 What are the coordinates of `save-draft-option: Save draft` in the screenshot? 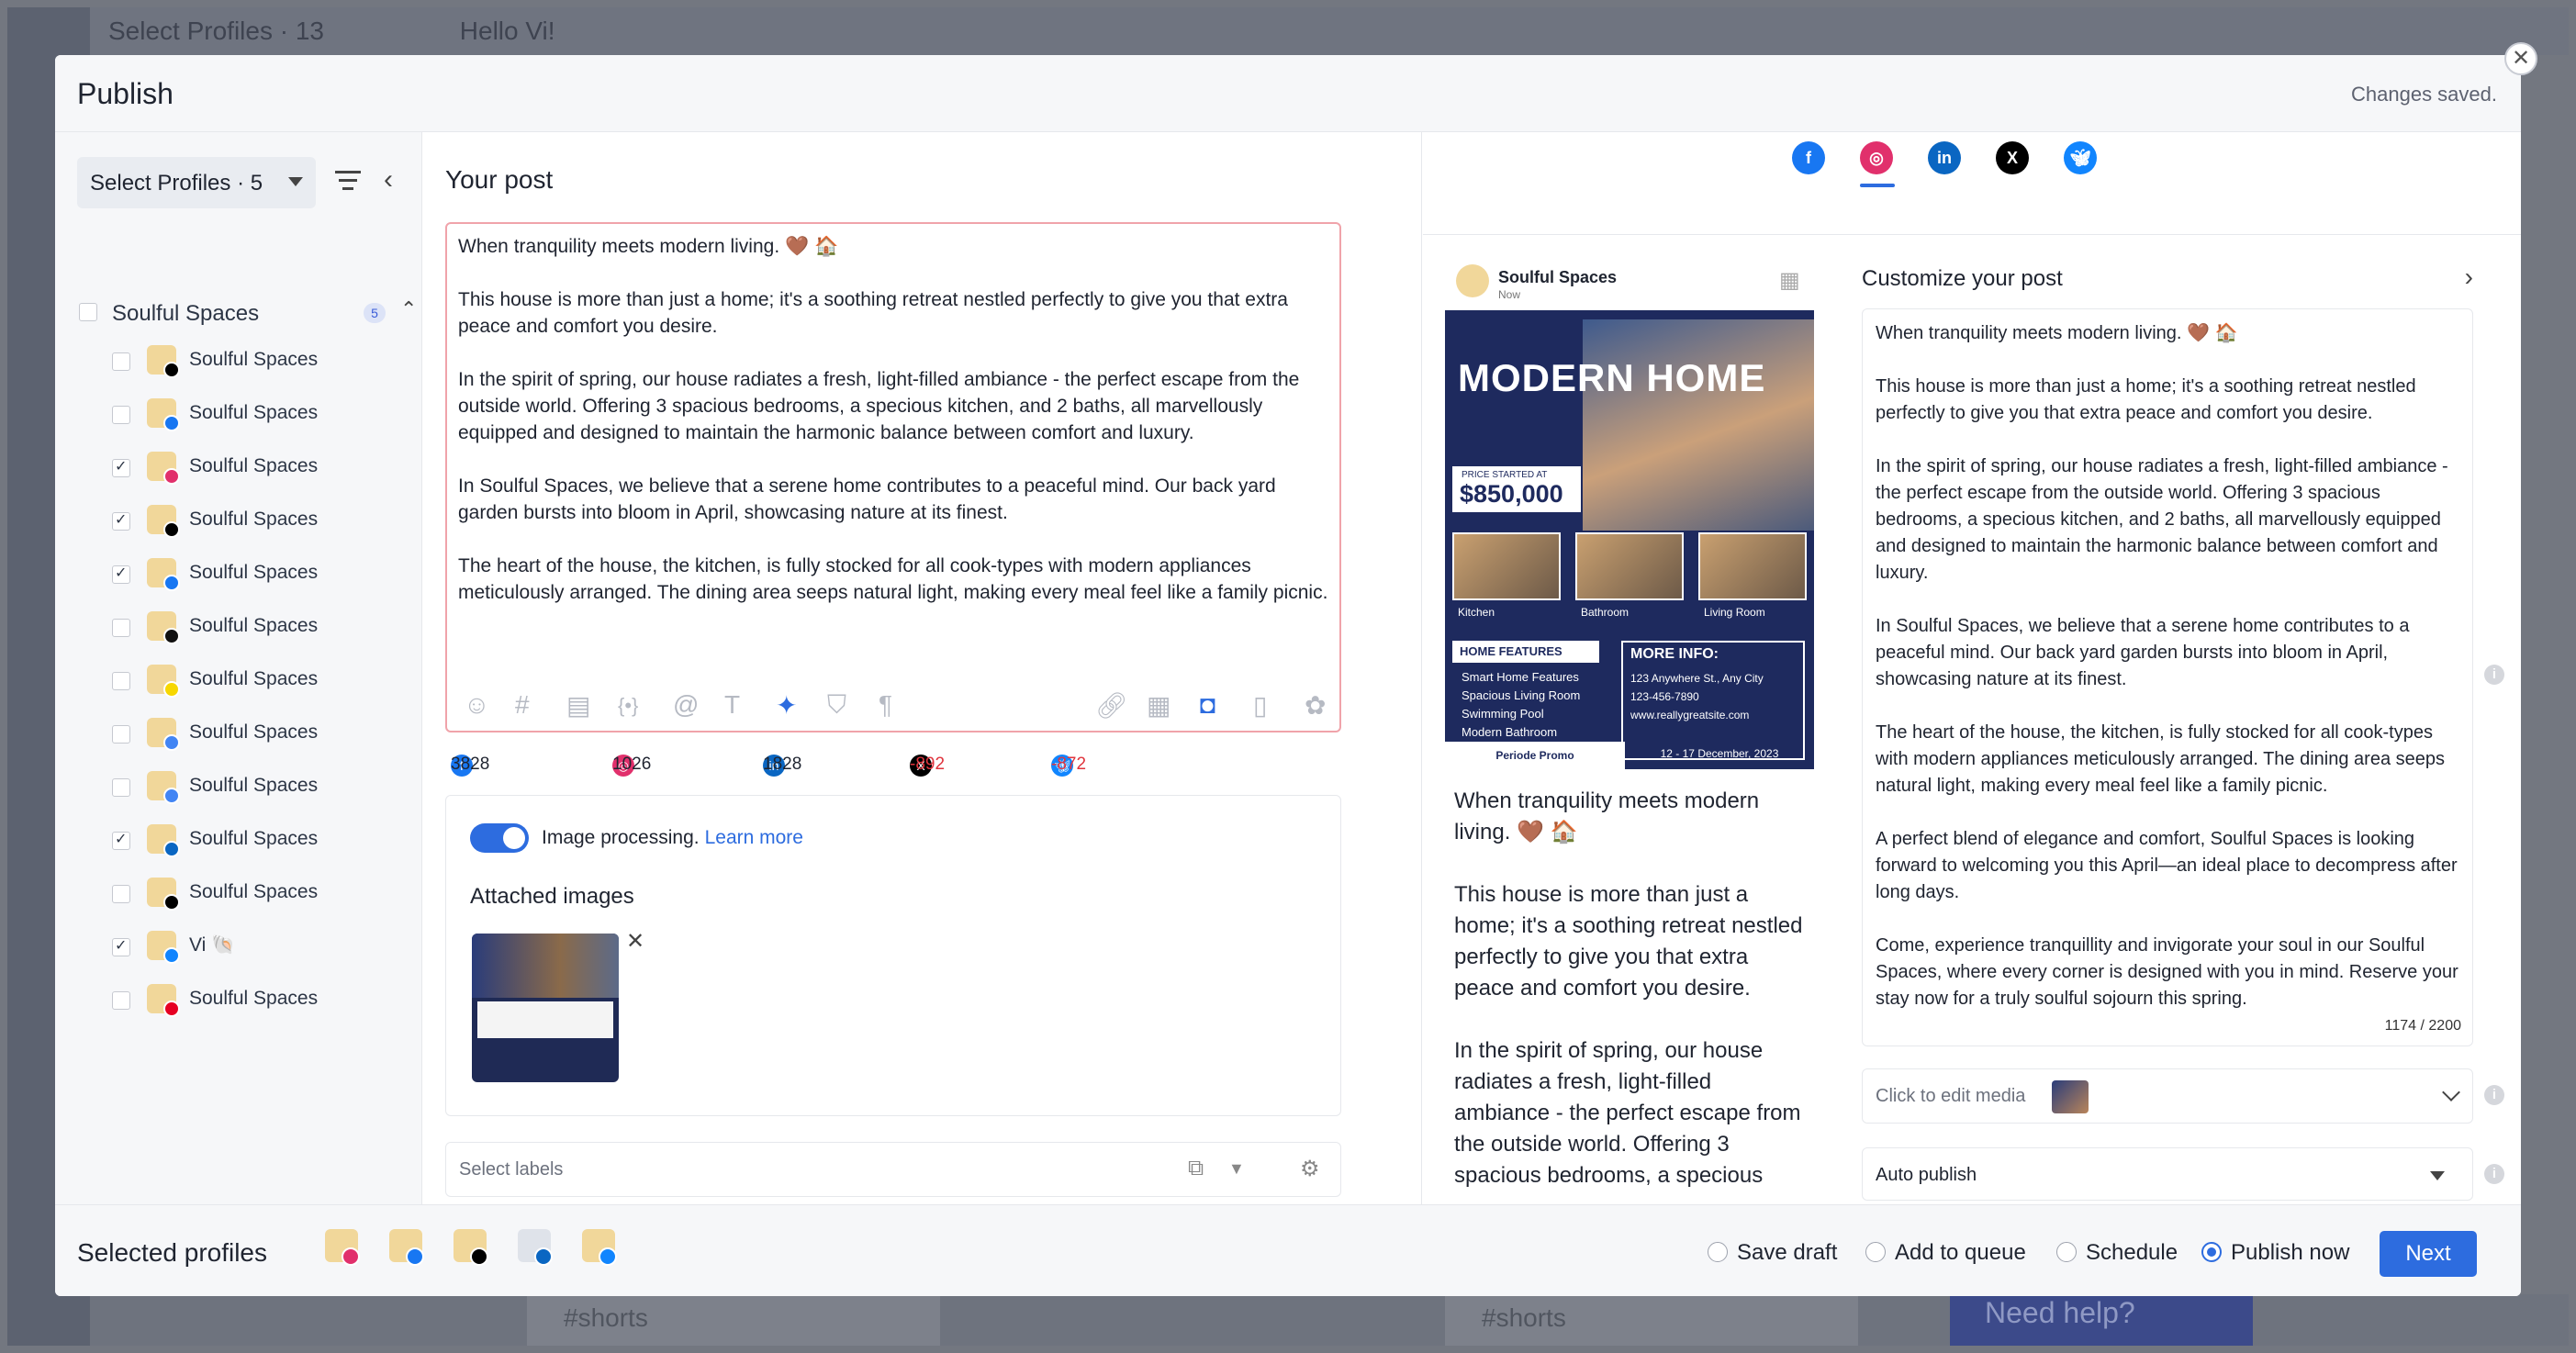 It's located at (1772, 1253).